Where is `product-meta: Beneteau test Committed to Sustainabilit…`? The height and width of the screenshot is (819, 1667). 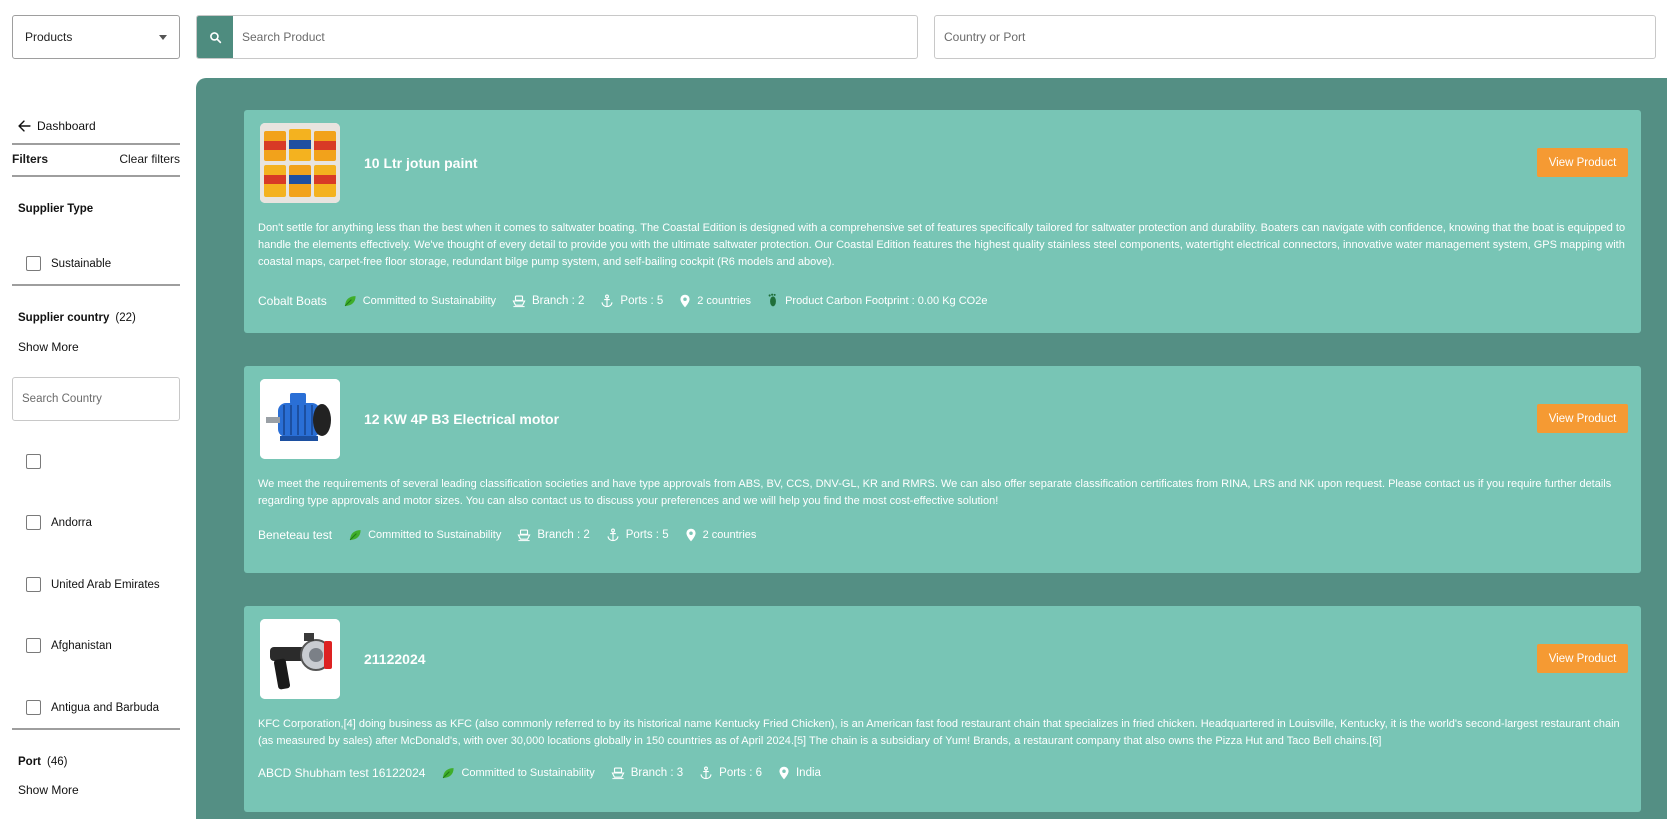
product-meta: Beneteau test Committed to Sustainabilit… is located at coordinates (515, 535).